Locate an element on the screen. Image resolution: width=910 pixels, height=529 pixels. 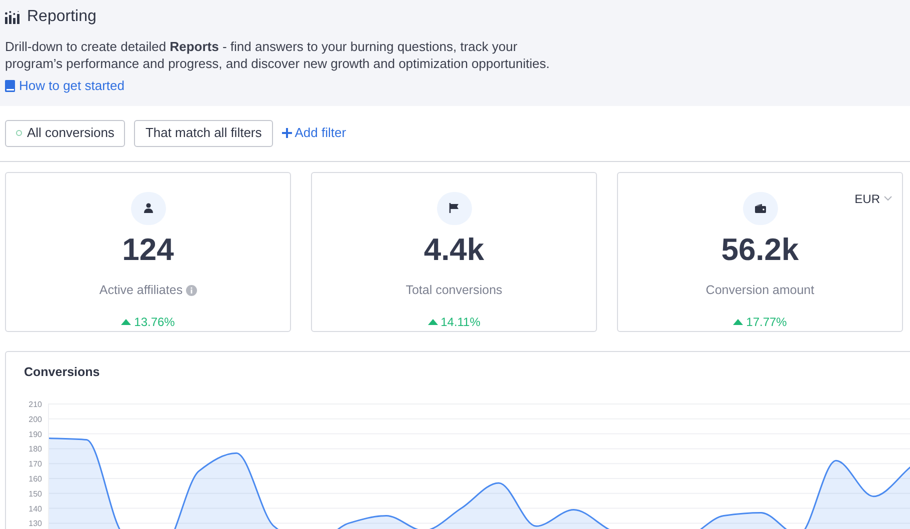
stat-value: 56.2k is located at coordinates (760, 250).